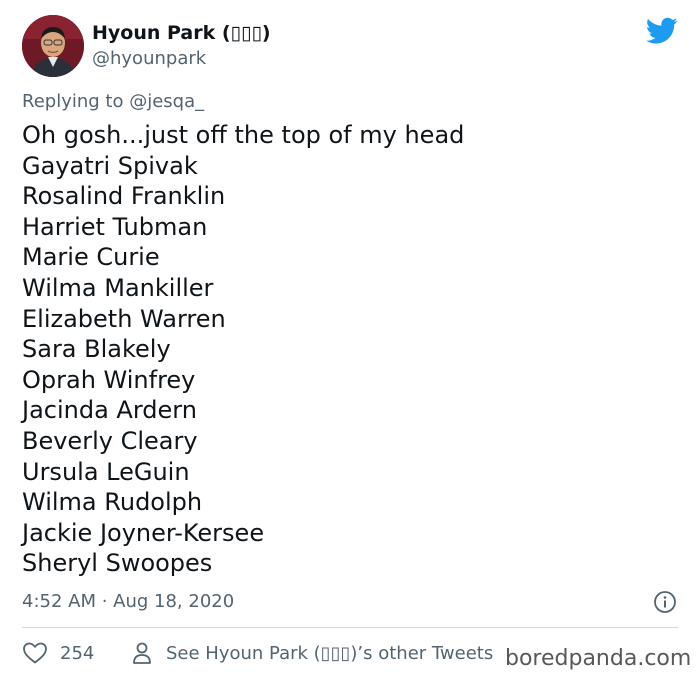 The width and height of the screenshot is (700, 681). What do you see at coordinates (53, 46) in the screenshot?
I see `avatar` at bounding box center [53, 46].